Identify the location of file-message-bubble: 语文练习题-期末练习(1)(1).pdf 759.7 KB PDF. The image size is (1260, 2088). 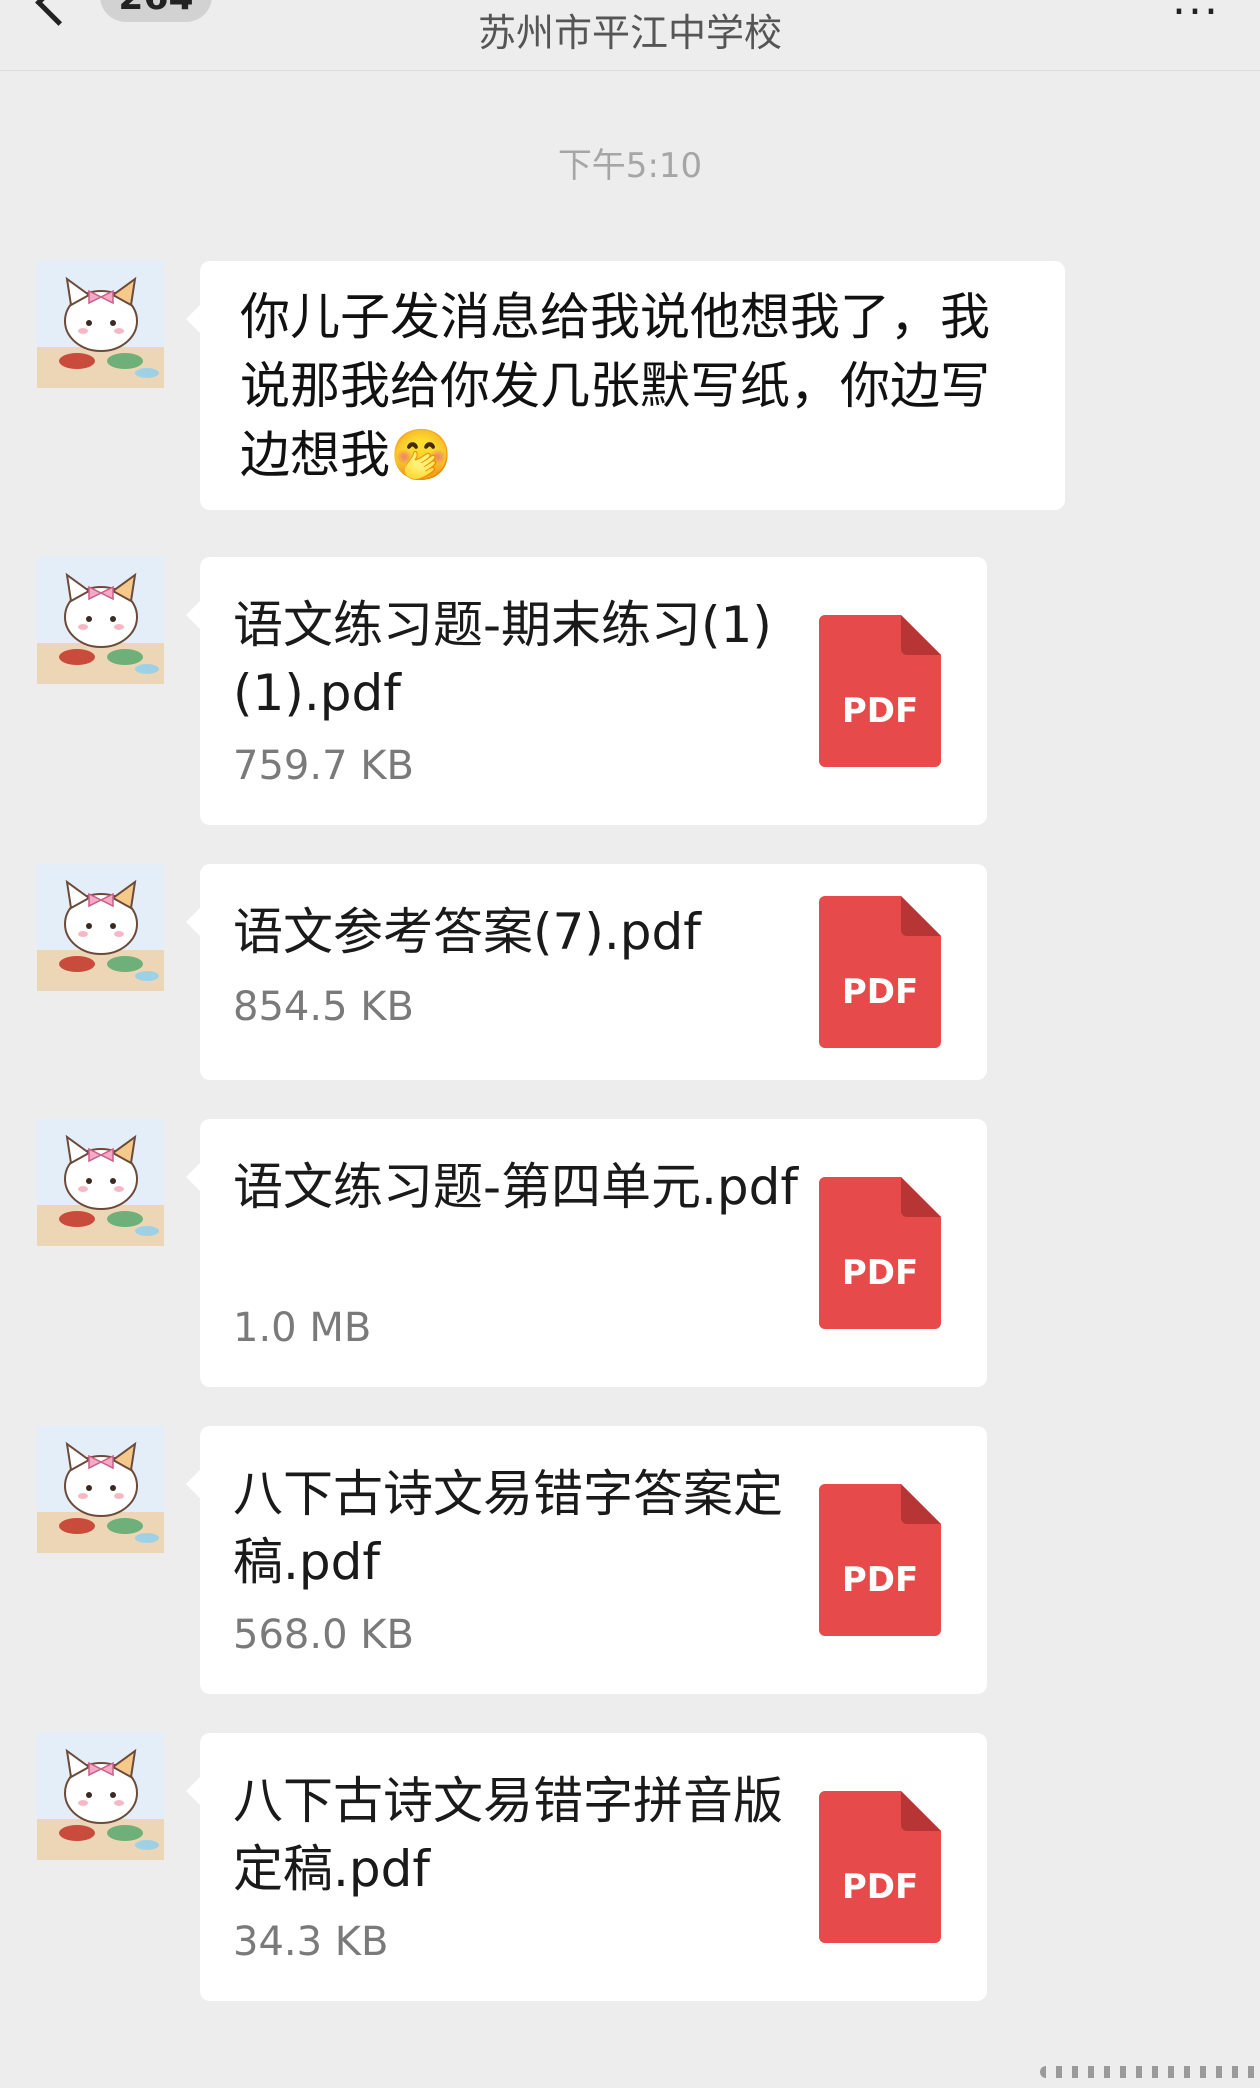
(586, 691).